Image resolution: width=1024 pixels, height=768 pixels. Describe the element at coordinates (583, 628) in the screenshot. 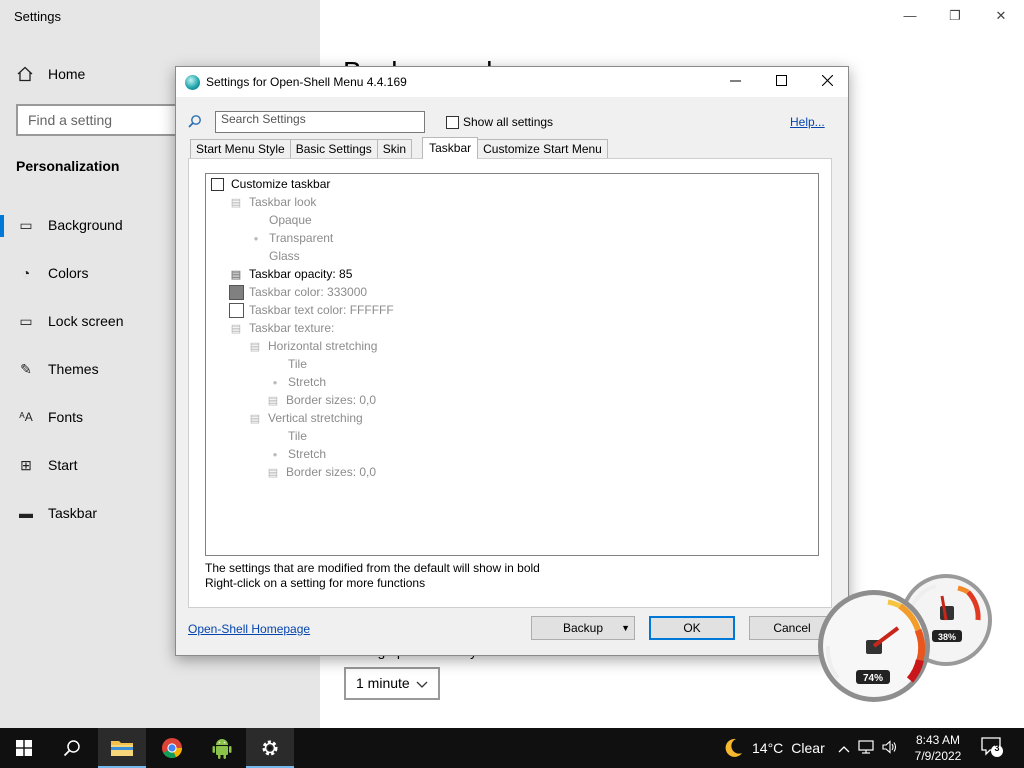

I see `backup-button: Backup ▼` at that location.